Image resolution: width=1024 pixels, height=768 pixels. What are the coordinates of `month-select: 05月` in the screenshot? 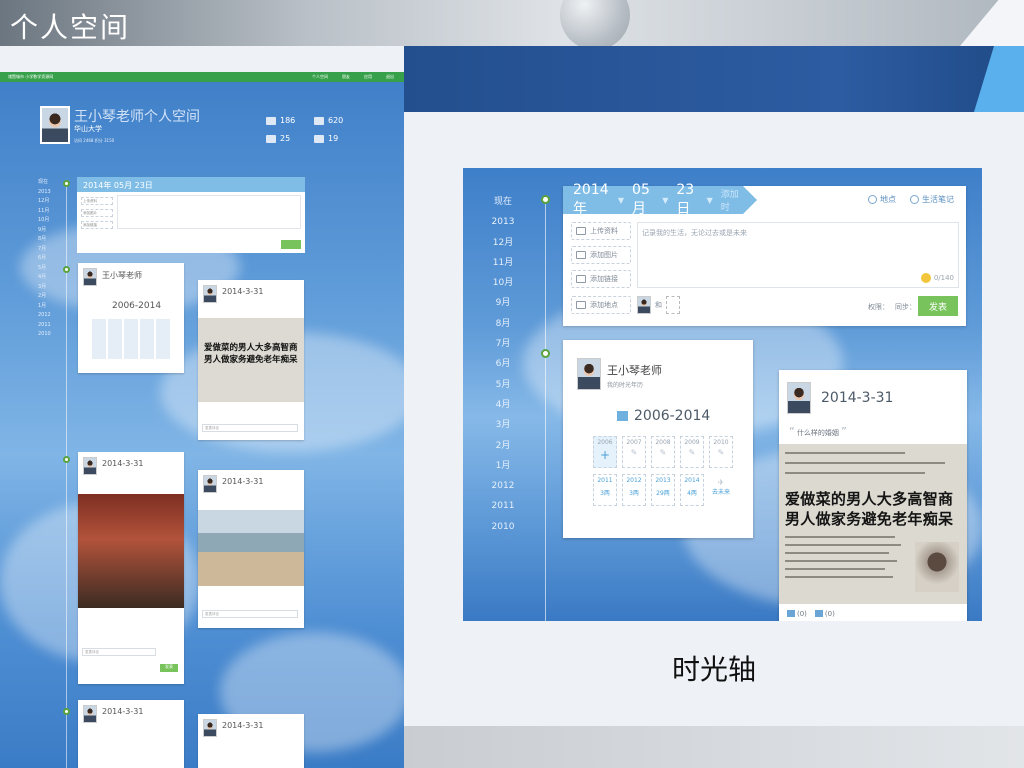 It's located at (645, 200).